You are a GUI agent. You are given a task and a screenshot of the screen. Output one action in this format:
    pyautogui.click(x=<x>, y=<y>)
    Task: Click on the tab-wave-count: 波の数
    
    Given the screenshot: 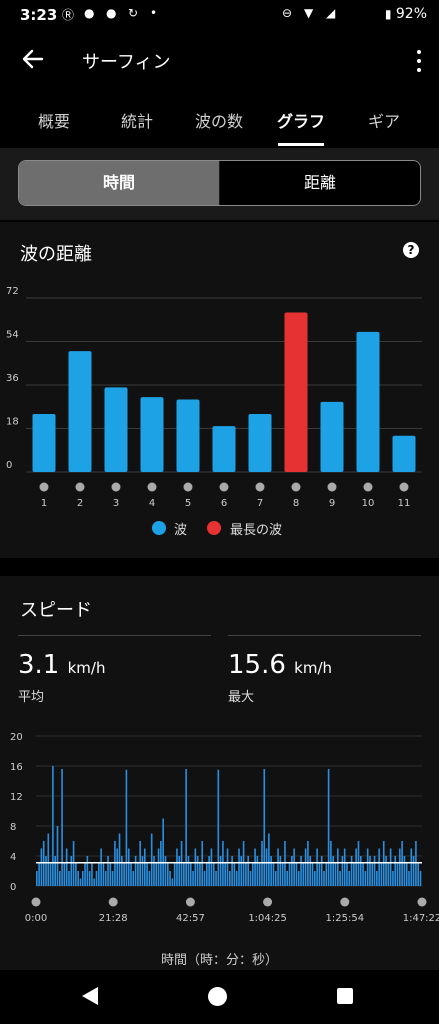 What is the action you would take?
    pyautogui.click(x=219, y=120)
    